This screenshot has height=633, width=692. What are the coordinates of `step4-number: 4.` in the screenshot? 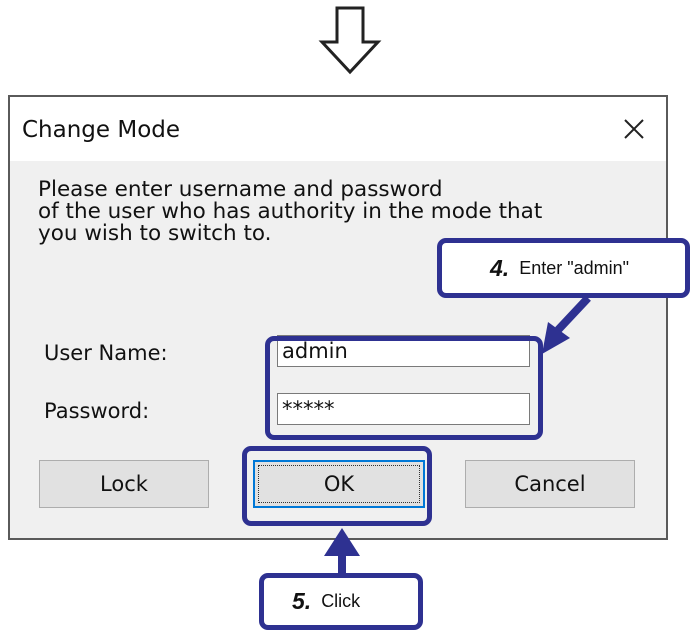 It's located at (500, 267).